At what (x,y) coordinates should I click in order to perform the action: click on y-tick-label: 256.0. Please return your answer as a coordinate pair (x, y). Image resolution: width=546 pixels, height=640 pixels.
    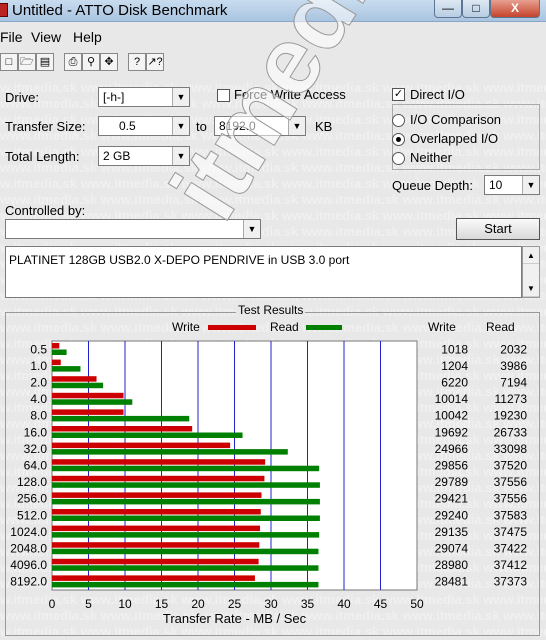
    Looking at the image, I should click on (32, 499).